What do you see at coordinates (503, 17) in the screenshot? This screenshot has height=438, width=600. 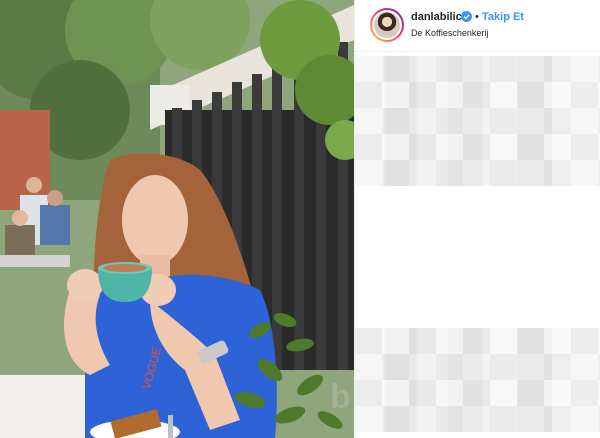 I see `follow-button: Takip Et` at bounding box center [503, 17].